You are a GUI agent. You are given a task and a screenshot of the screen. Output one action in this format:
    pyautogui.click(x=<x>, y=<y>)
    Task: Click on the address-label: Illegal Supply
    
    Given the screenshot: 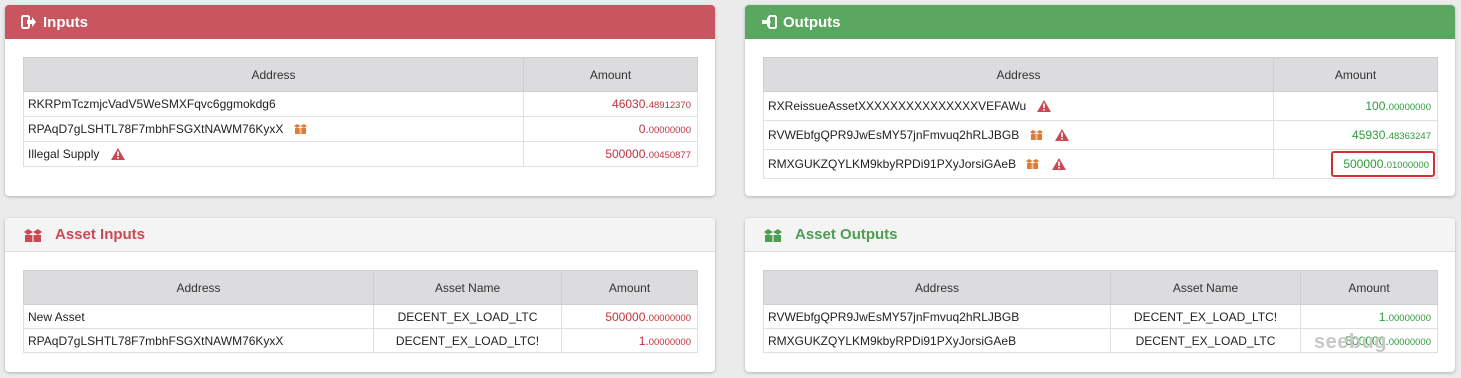 What is the action you would take?
    pyautogui.click(x=64, y=154)
    